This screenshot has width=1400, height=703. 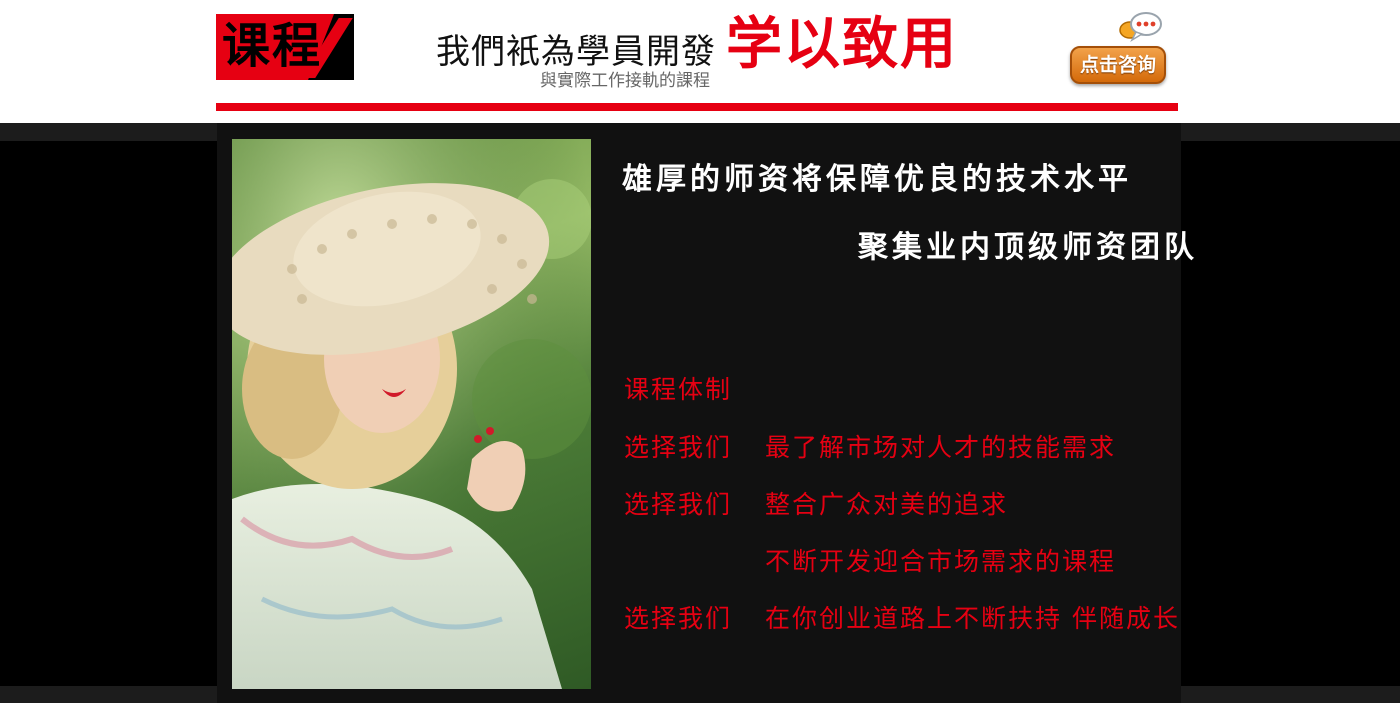 What do you see at coordinates (625, 80) in the screenshot?
I see `slogan-subtitle: 與實際工作接軌的課程` at bounding box center [625, 80].